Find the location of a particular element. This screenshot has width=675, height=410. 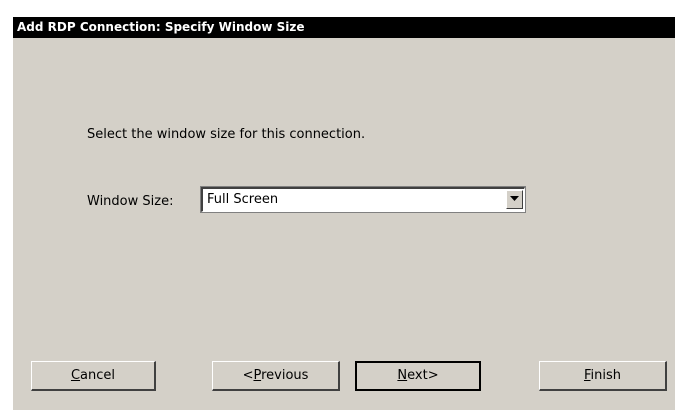

previous-mnemonic: P is located at coordinates (257, 375).